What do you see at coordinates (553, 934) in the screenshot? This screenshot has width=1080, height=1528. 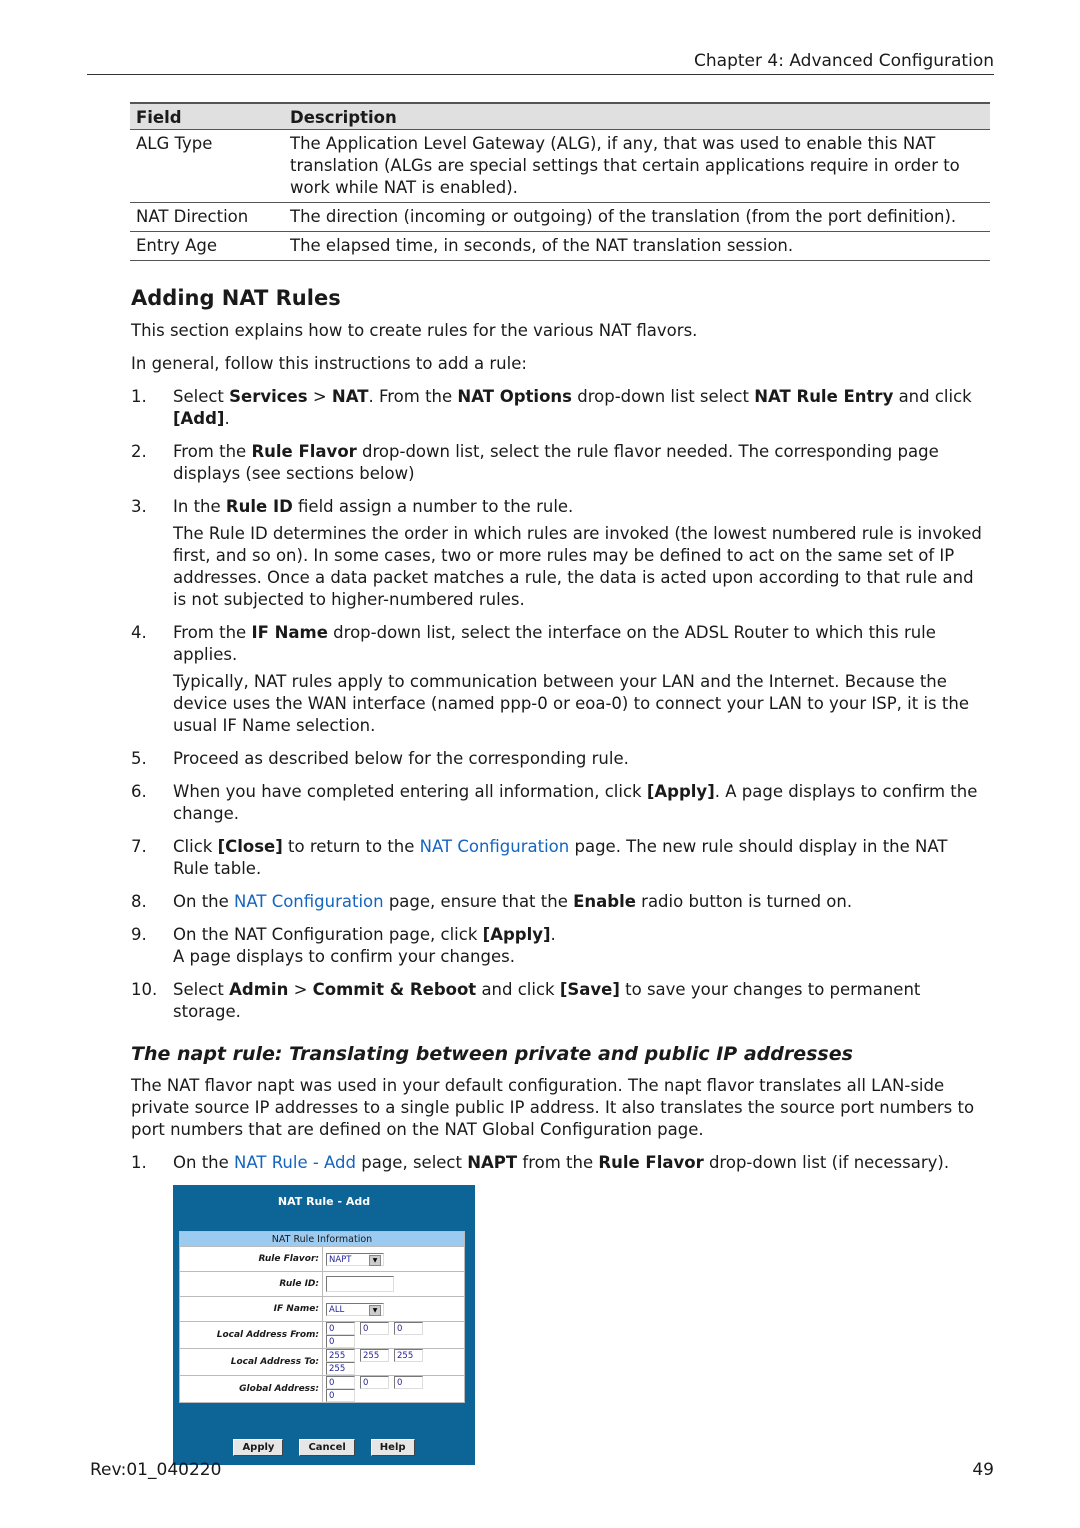 I see `step-text: .` at bounding box center [553, 934].